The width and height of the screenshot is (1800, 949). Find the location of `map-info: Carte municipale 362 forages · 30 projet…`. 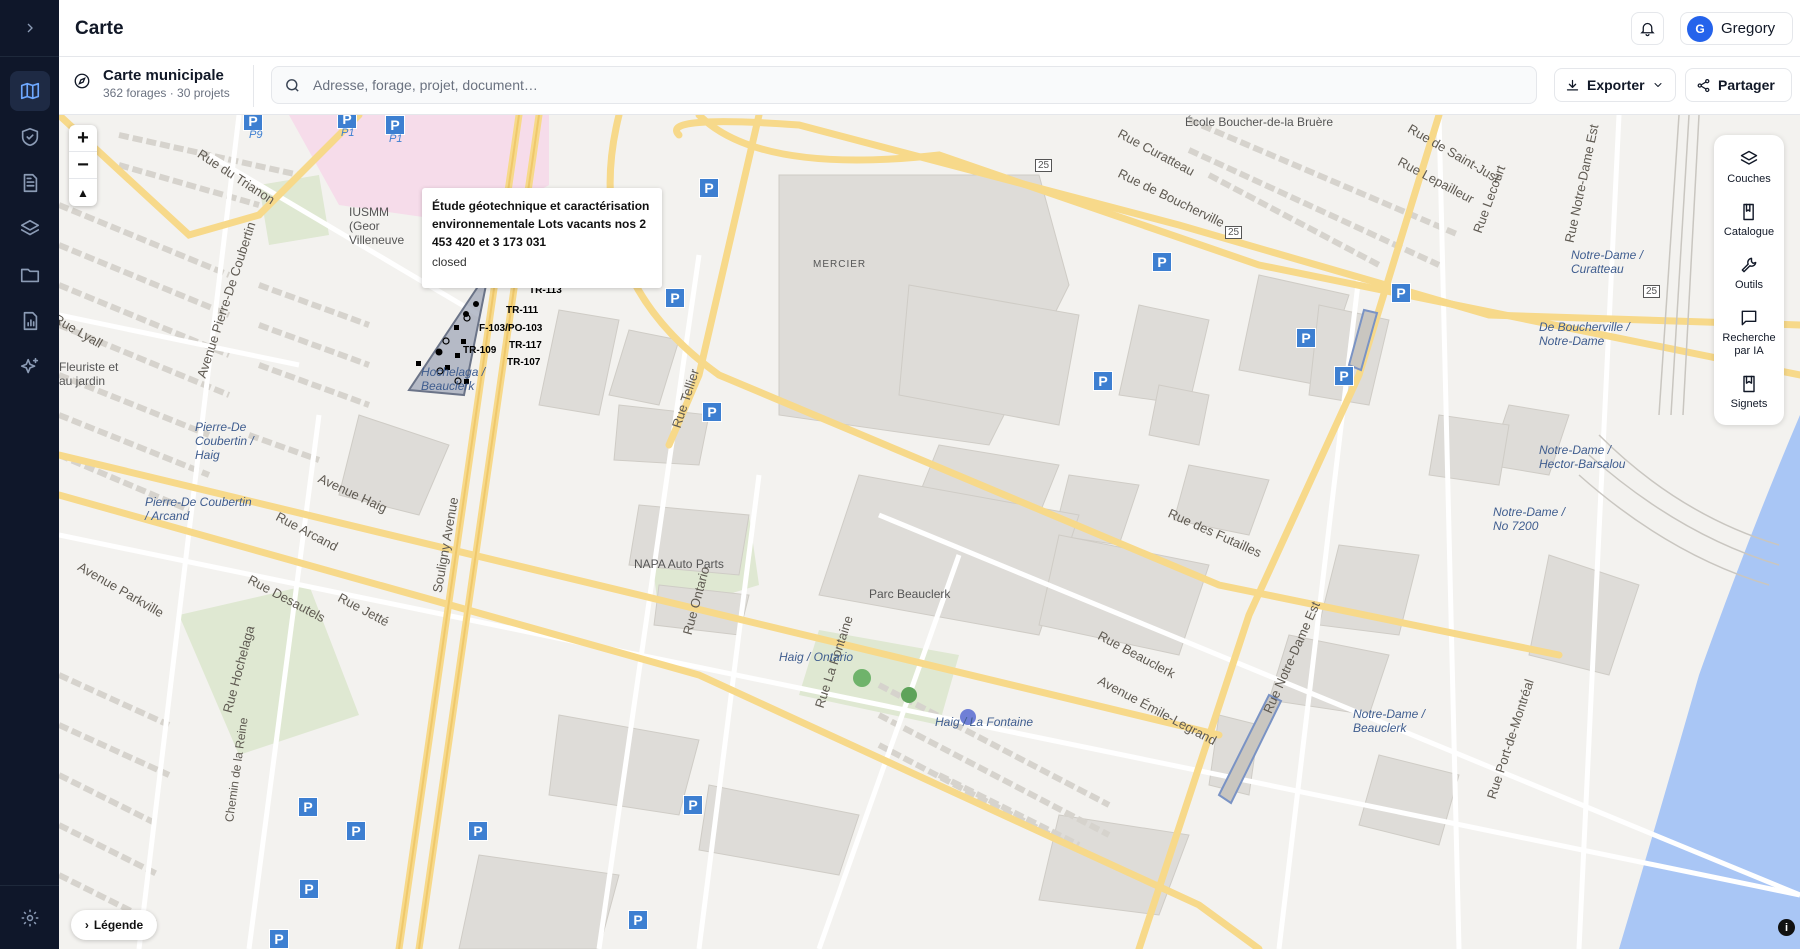

map-info: Carte municipale 362 forages · 30 projet… is located at coordinates (151, 83).